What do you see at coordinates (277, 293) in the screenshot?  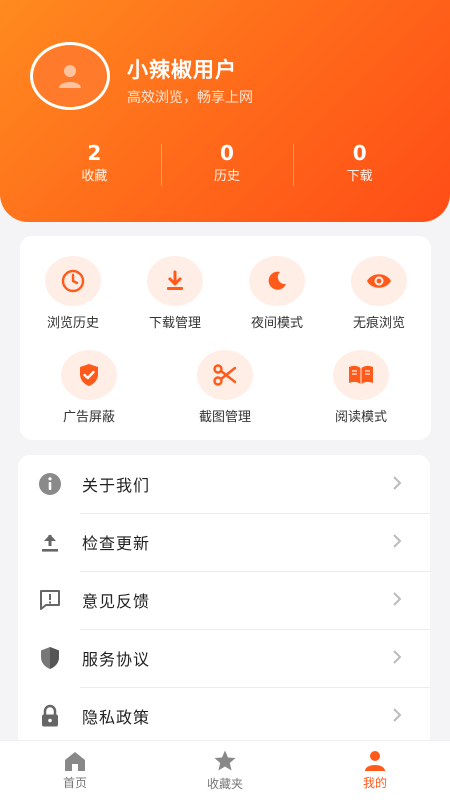 I see `tool-night-mode: 夜间模式` at bounding box center [277, 293].